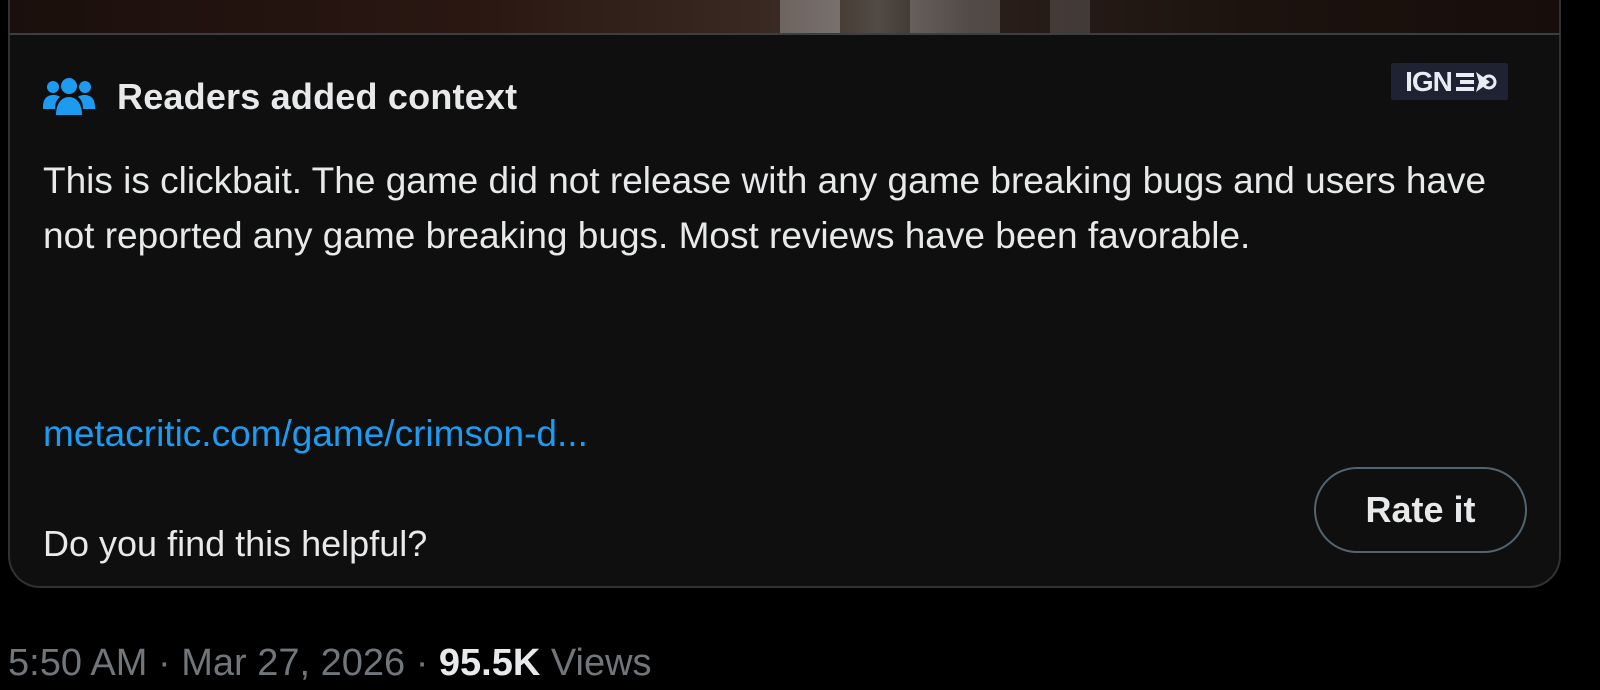 This screenshot has height=690, width=1600. Describe the element at coordinates (1420, 510) in the screenshot. I see `rate-it-button: Rate it` at that location.